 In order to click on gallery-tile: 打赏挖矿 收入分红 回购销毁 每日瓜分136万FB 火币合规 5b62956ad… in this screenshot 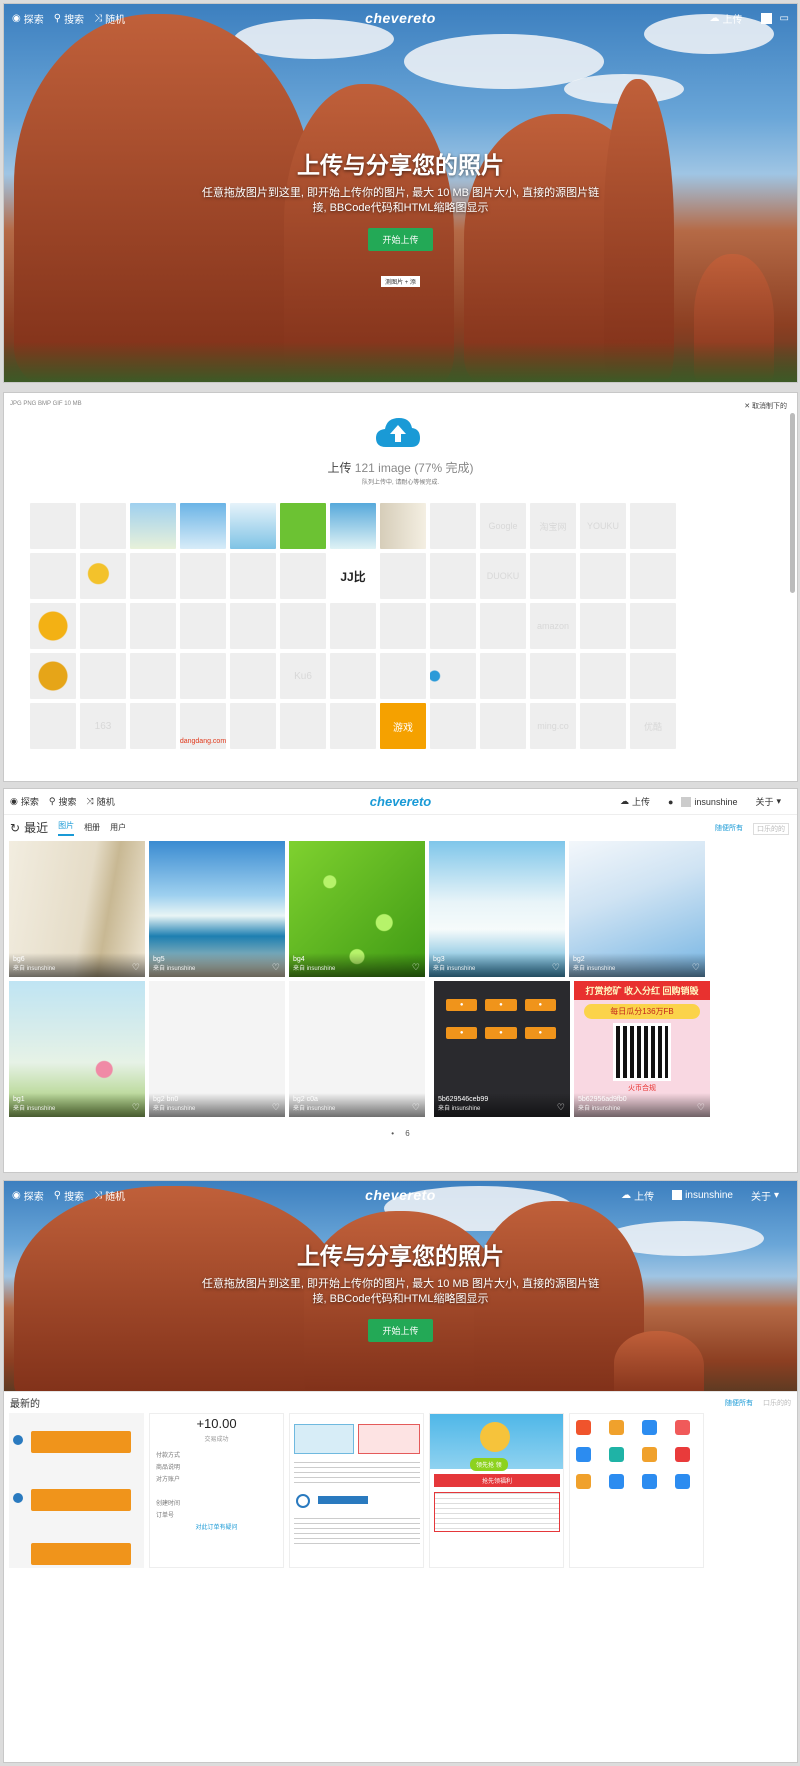, I will do `click(642, 1049)`.